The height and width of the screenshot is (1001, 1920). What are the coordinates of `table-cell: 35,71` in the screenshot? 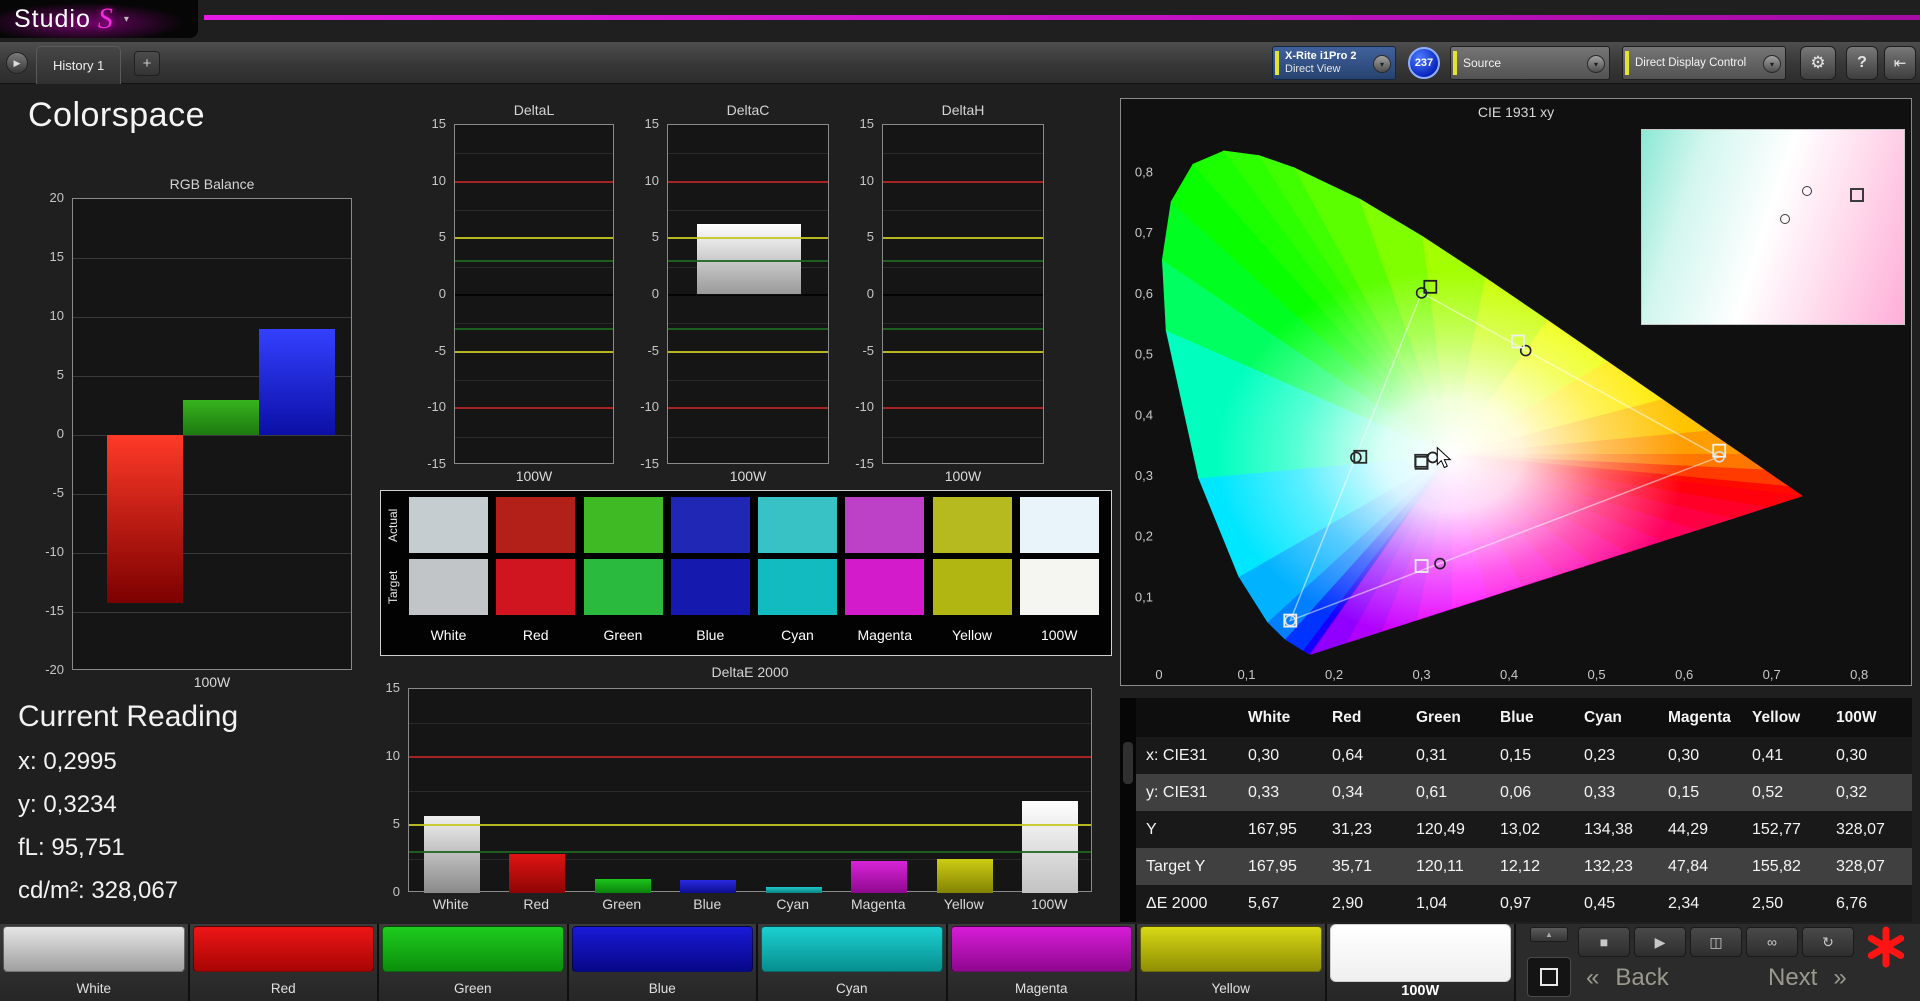 It's located at (1352, 866).